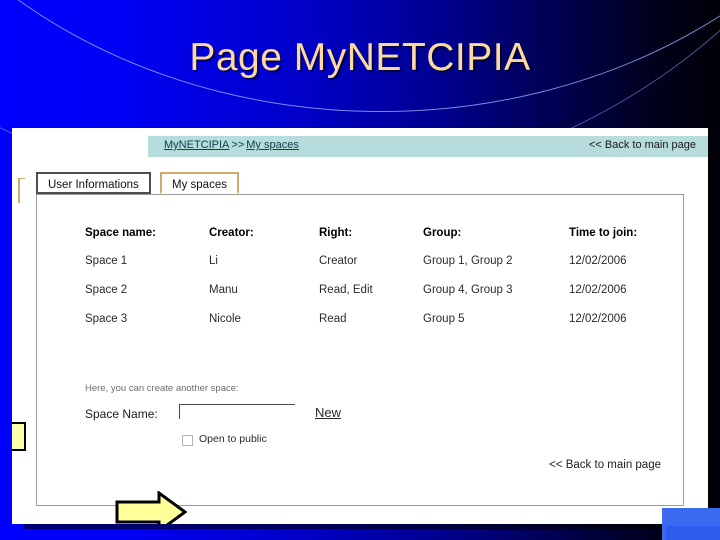 This screenshot has width=720, height=540. I want to click on left-tan-corner-marker, so click(21, 190).